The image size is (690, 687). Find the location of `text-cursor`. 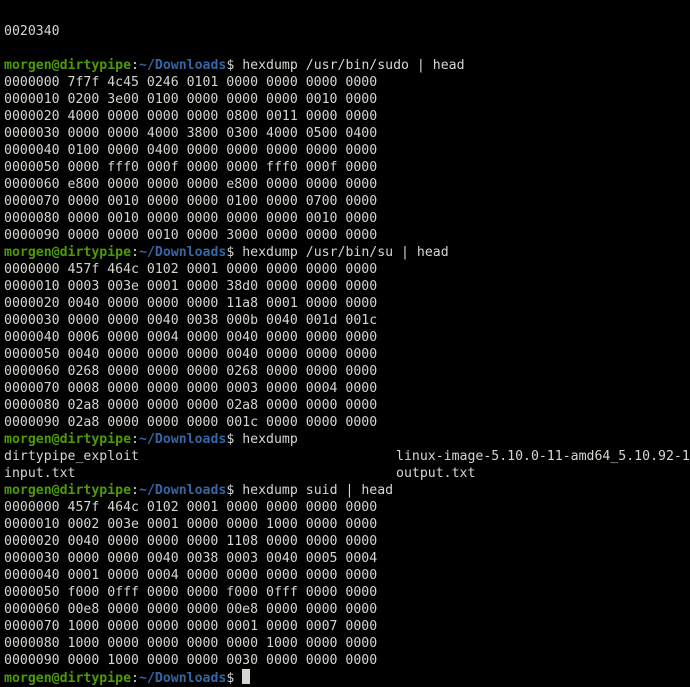

text-cursor is located at coordinates (246, 676).